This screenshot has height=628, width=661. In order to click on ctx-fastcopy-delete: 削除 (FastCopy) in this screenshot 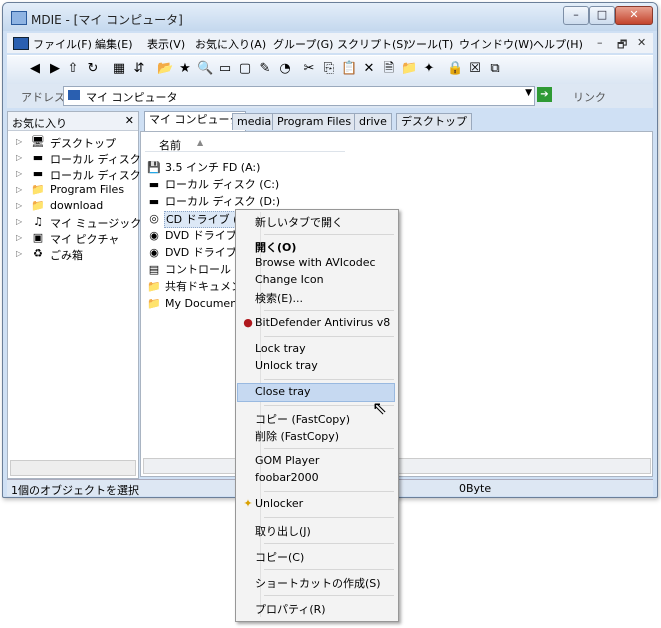, I will do `click(316, 435)`.